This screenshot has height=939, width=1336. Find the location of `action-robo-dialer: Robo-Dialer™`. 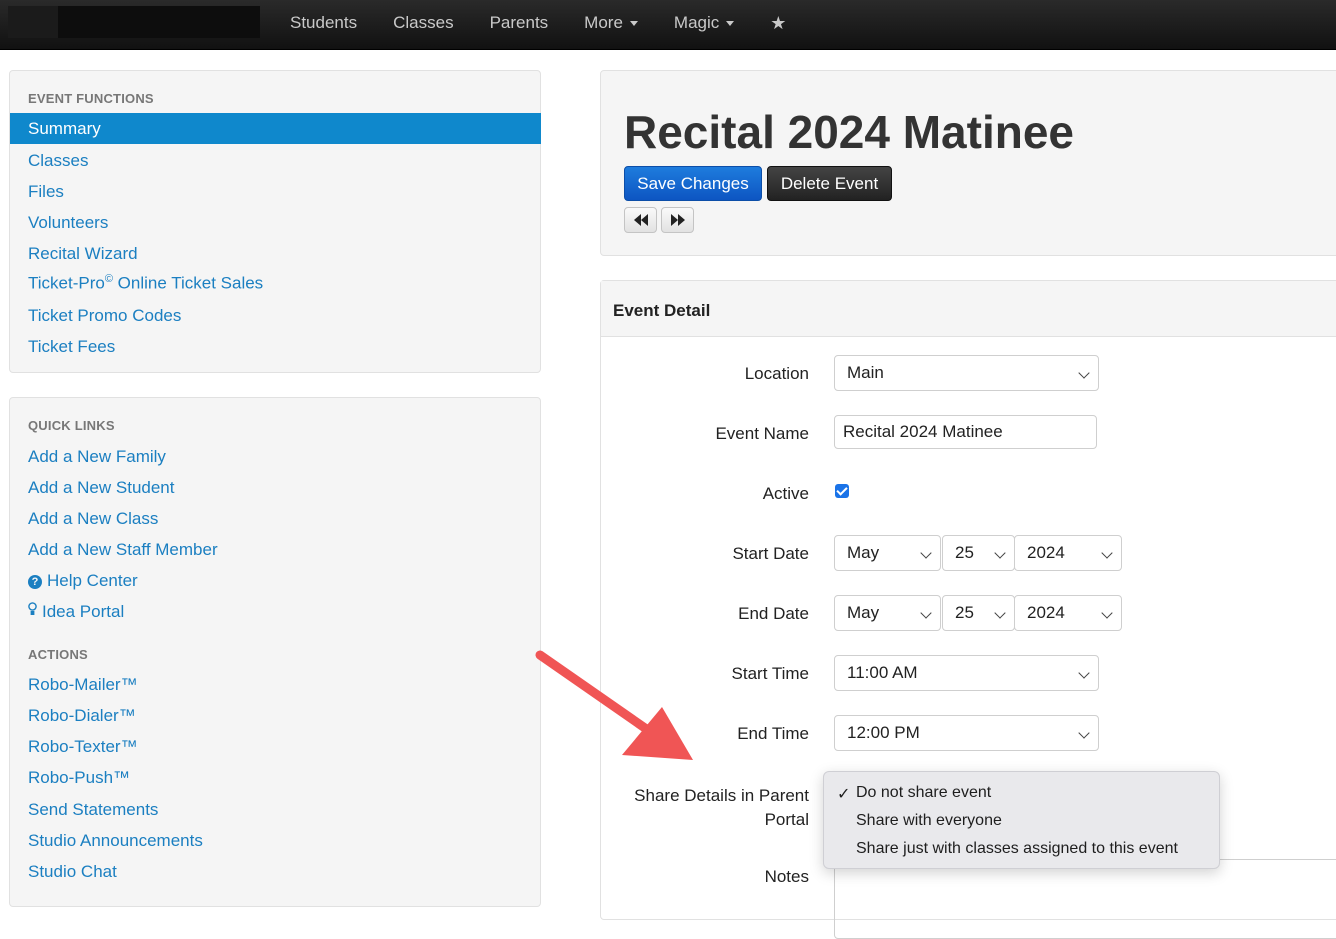

action-robo-dialer: Robo-Dialer™ is located at coordinates (82, 716).